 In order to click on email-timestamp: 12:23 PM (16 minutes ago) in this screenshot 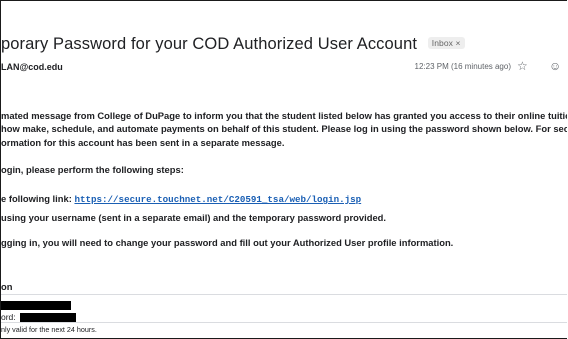, I will do `click(463, 66)`.